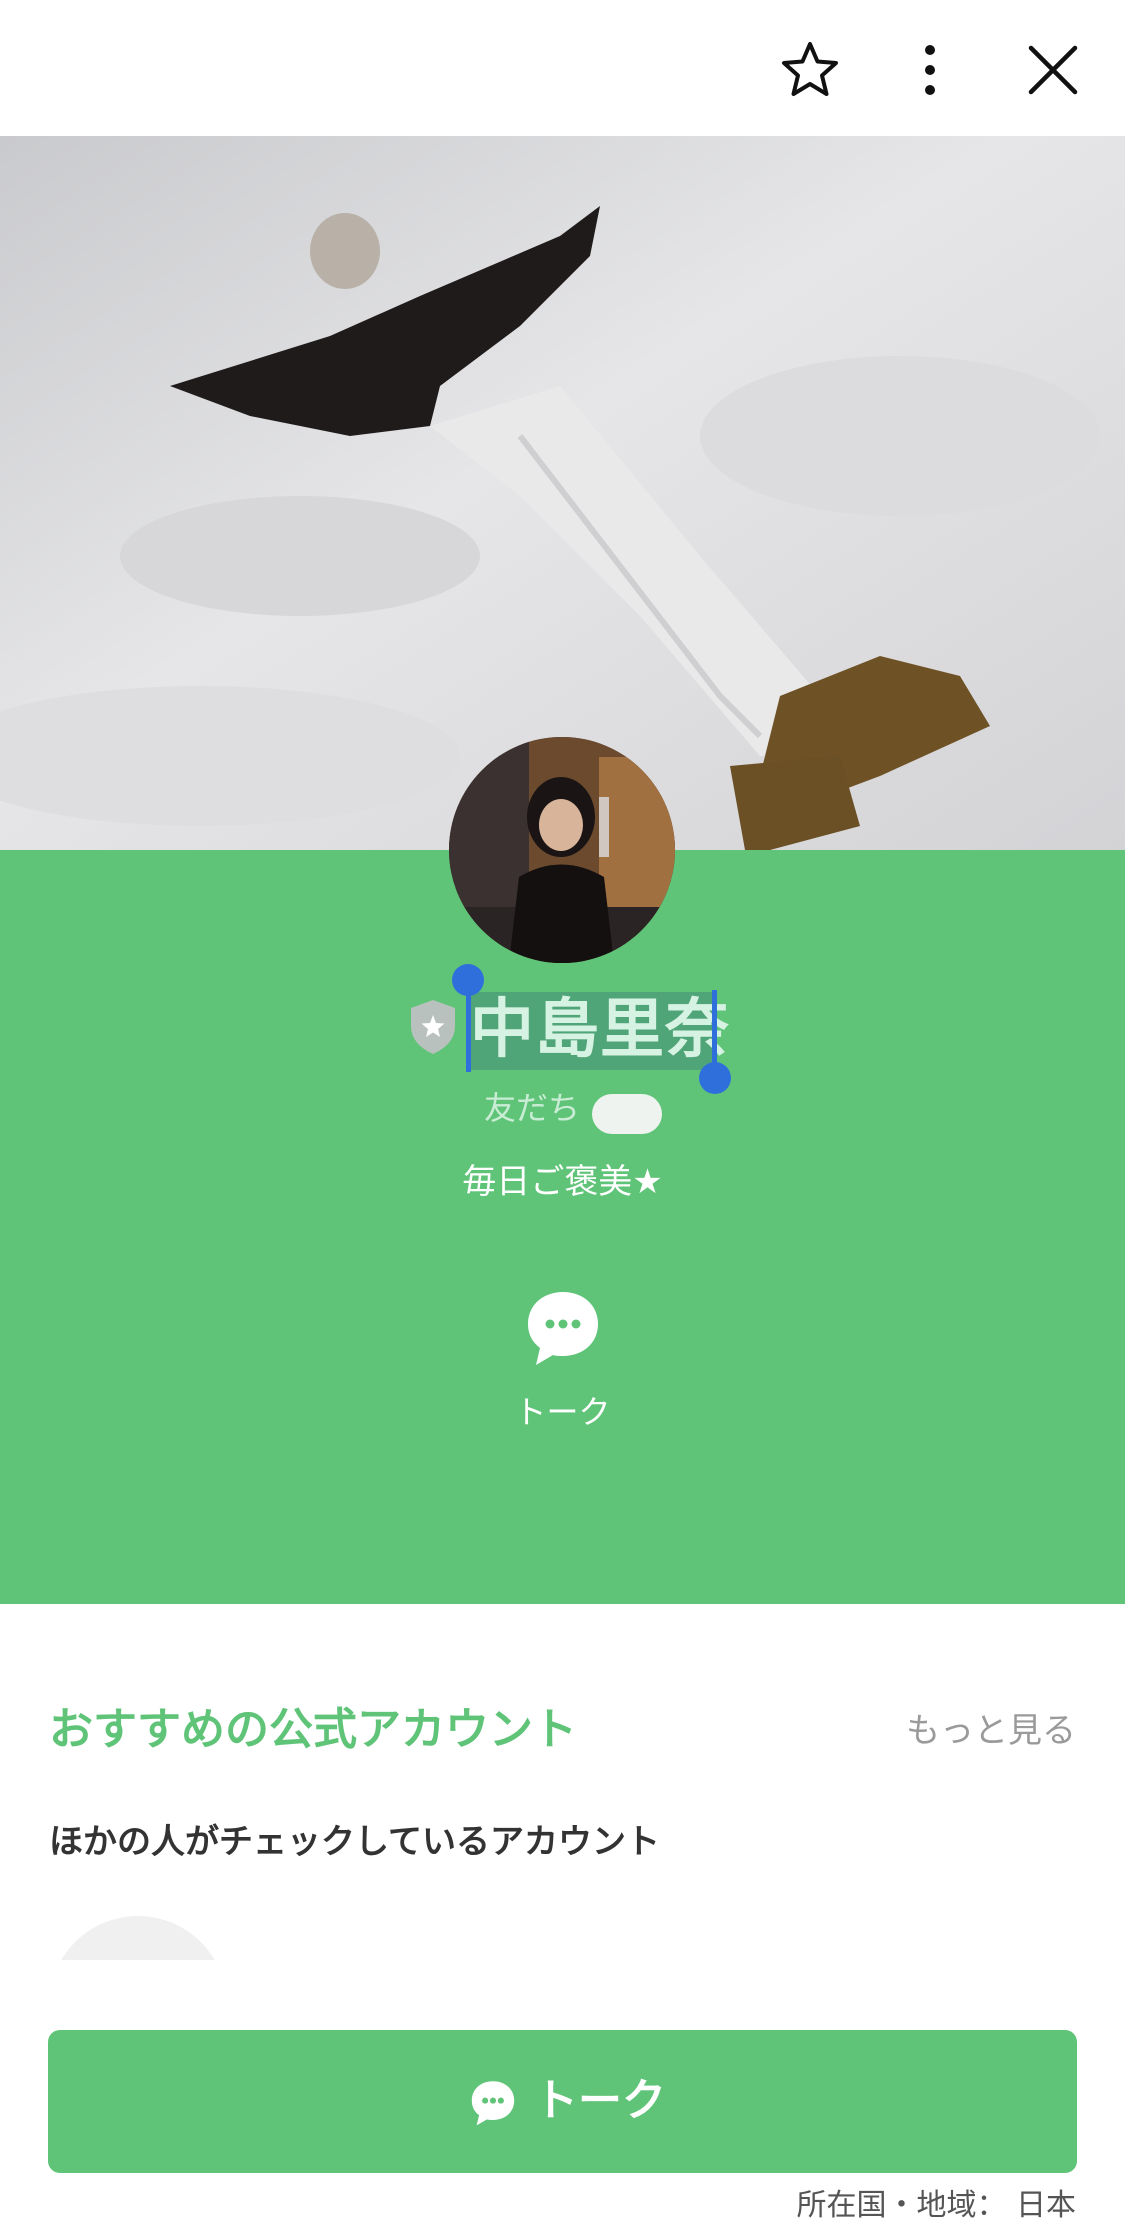 The width and height of the screenshot is (1125, 2233). I want to click on friend-status-row: 友だち, so click(562, 1111).